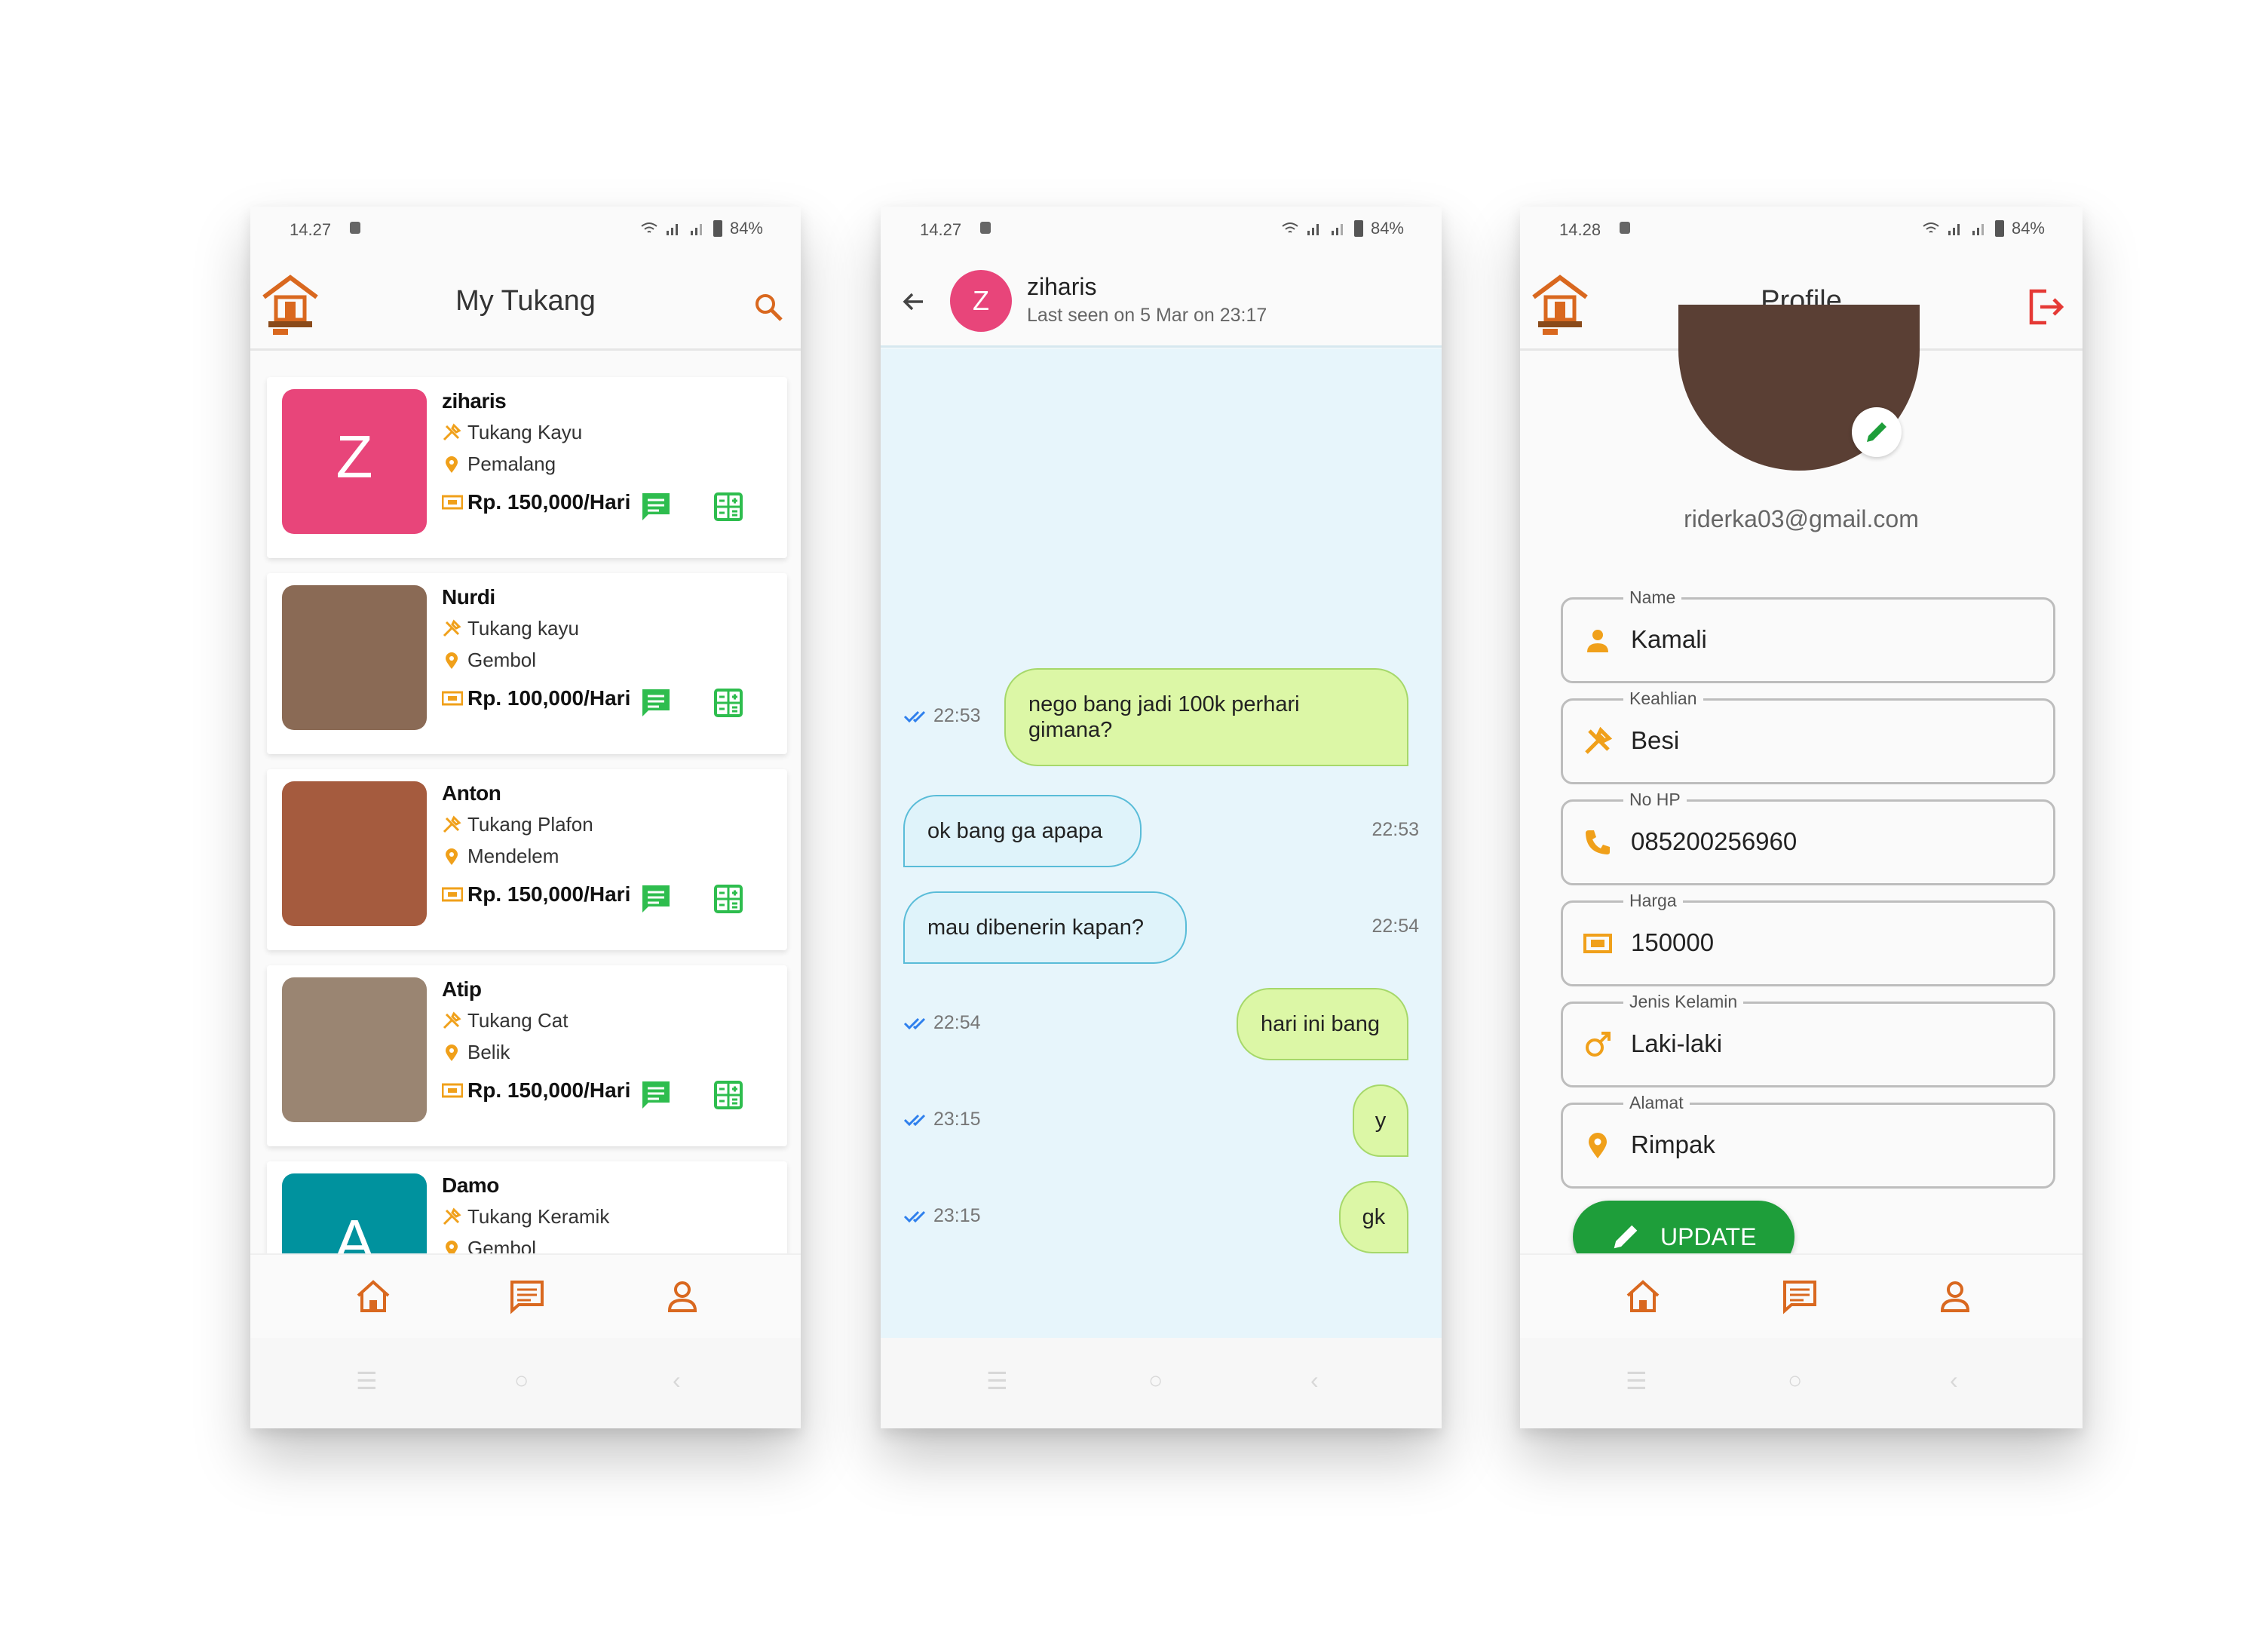 The height and width of the screenshot is (1635, 2268). What do you see at coordinates (1808, 938) in the screenshot?
I see `price-field: Harga 150000` at bounding box center [1808, 938].